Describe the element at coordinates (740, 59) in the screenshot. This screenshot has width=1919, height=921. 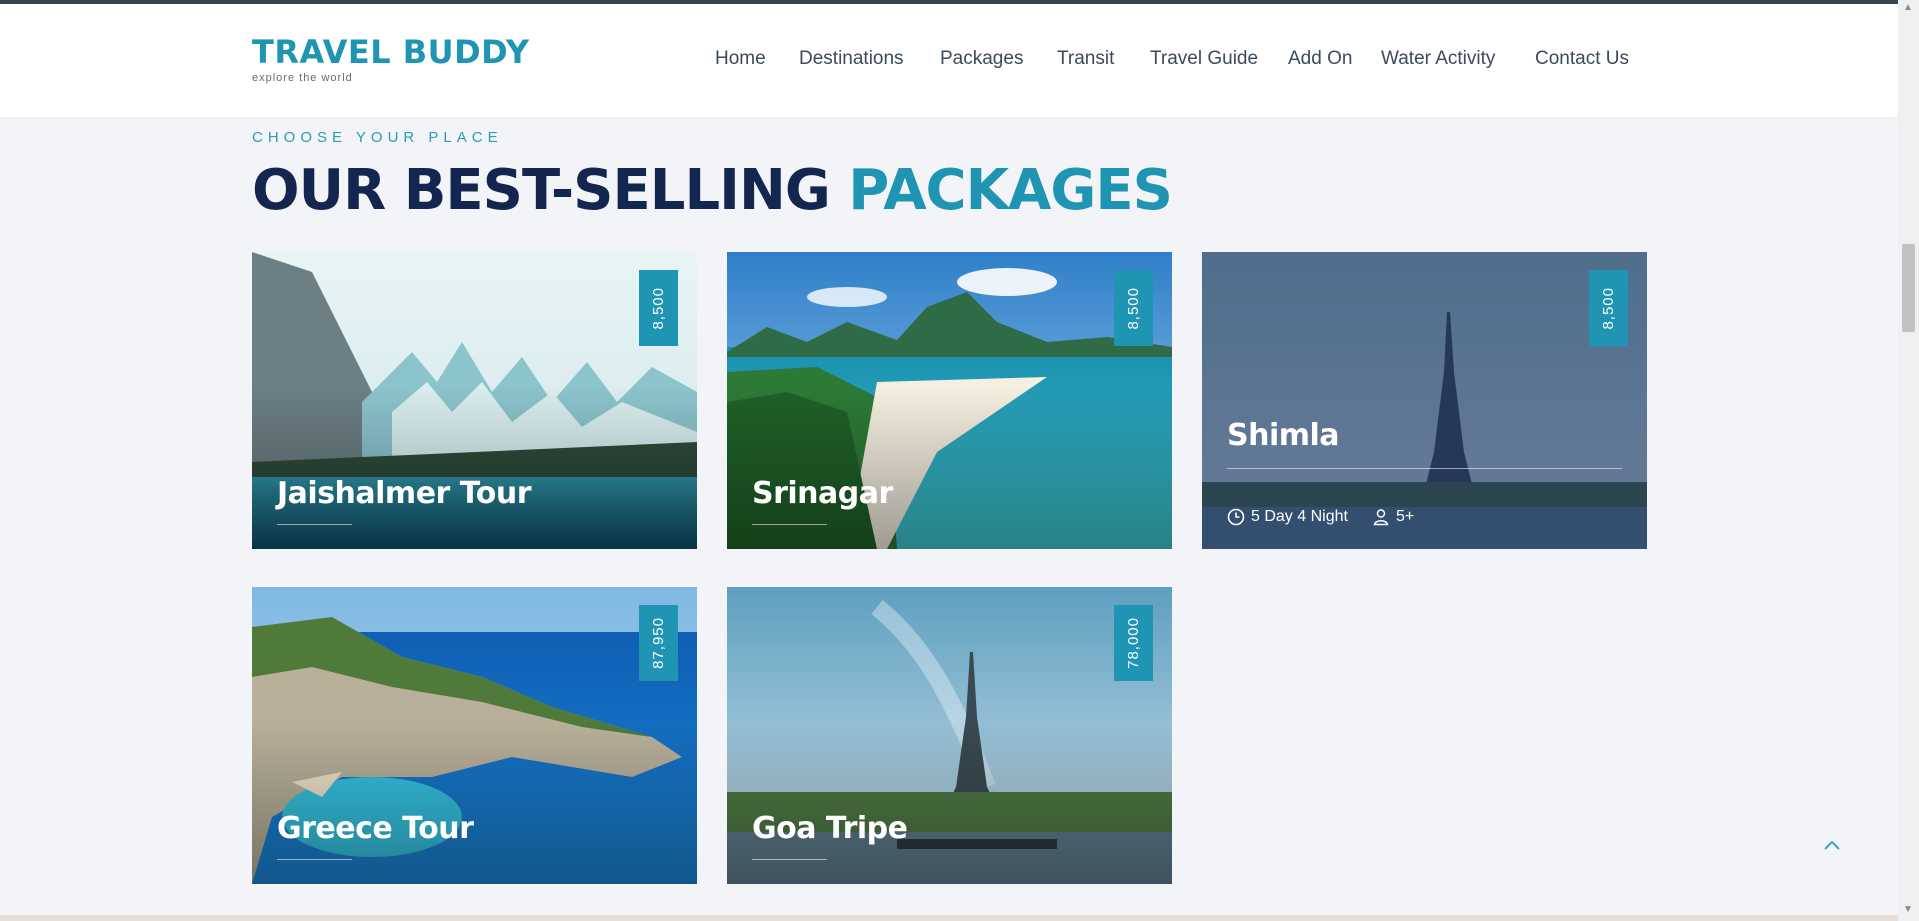
I see `nav-home: Home` at that location.